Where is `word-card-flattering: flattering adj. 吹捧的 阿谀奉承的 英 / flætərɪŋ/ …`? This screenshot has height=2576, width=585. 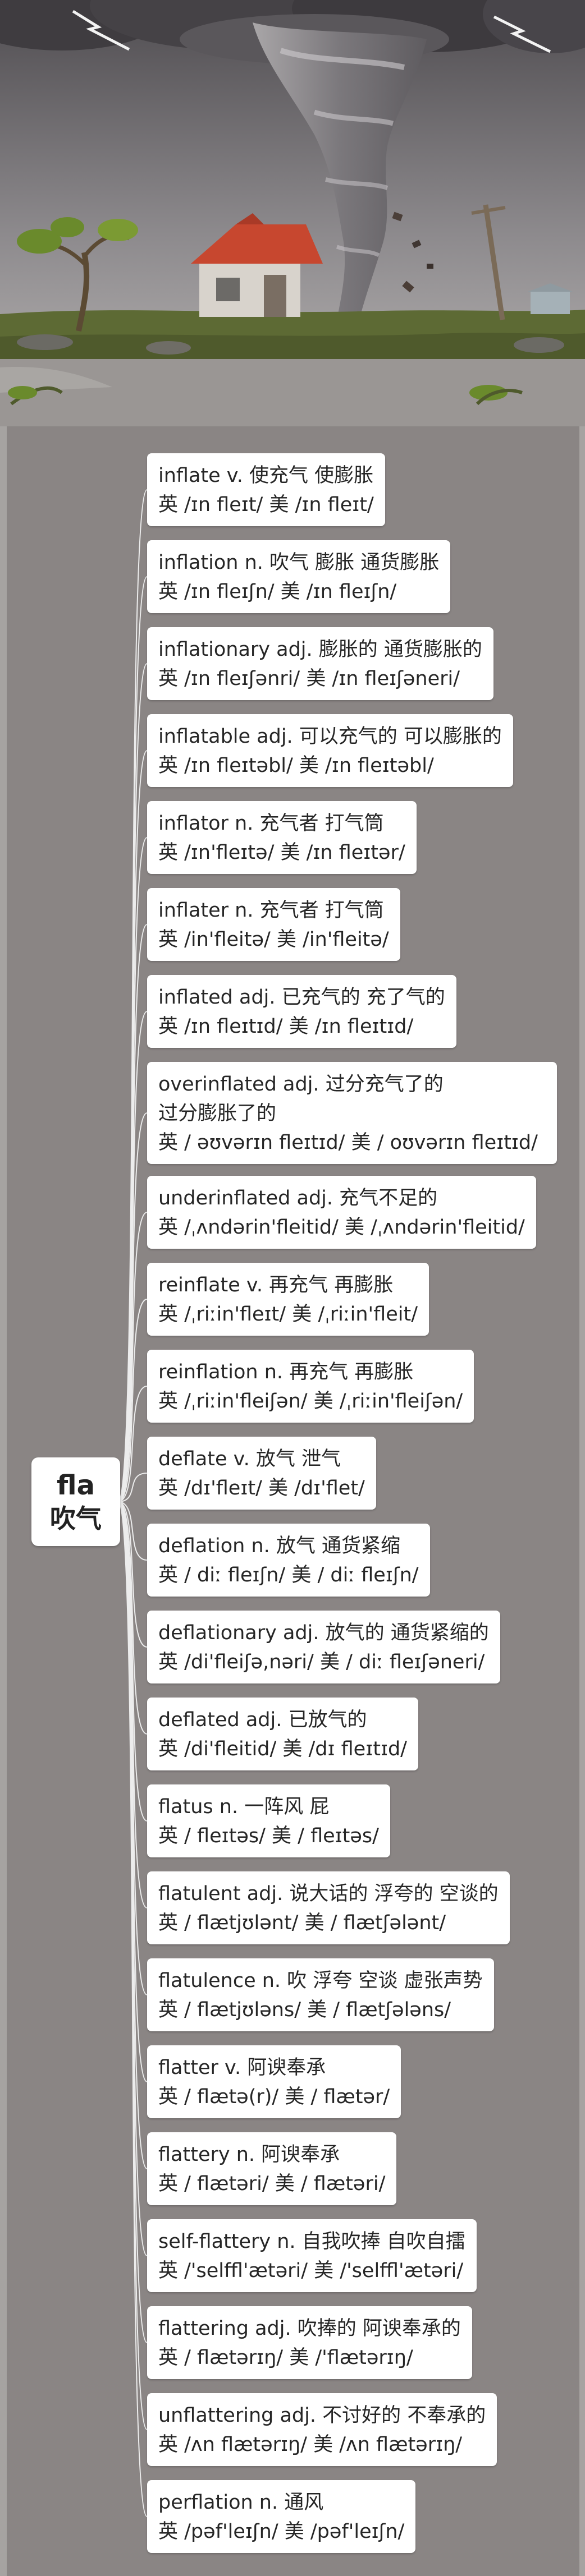
word-card-flattering: flattering adj. 吹捧的 阿谀奉承的 英 / flætərɪŋ/ … is located at coordinates (310, 2342).